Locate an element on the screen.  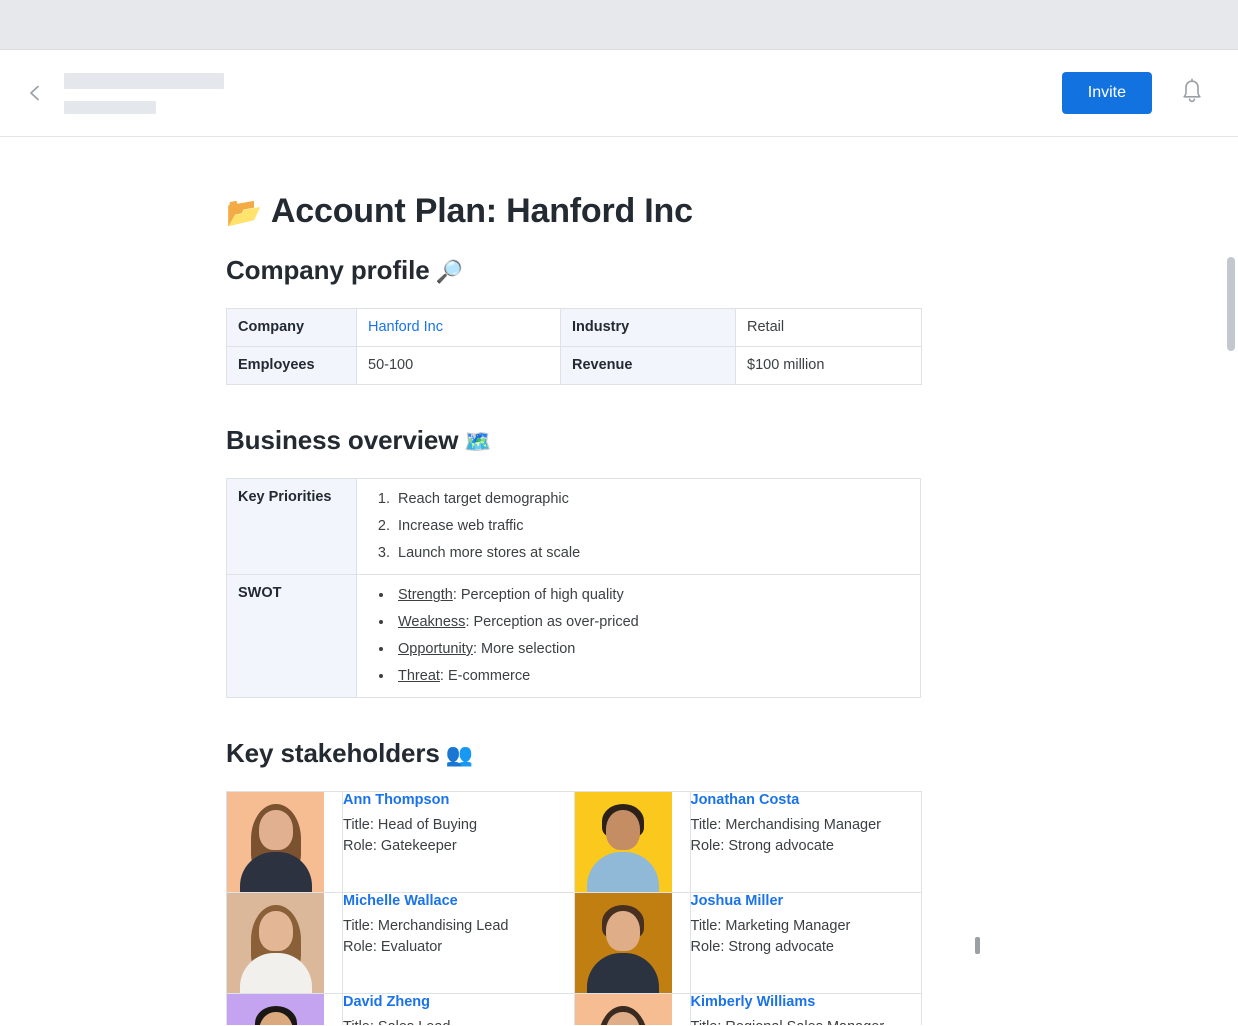
vertical-scrollbar is located at coordinates (1231, 581).